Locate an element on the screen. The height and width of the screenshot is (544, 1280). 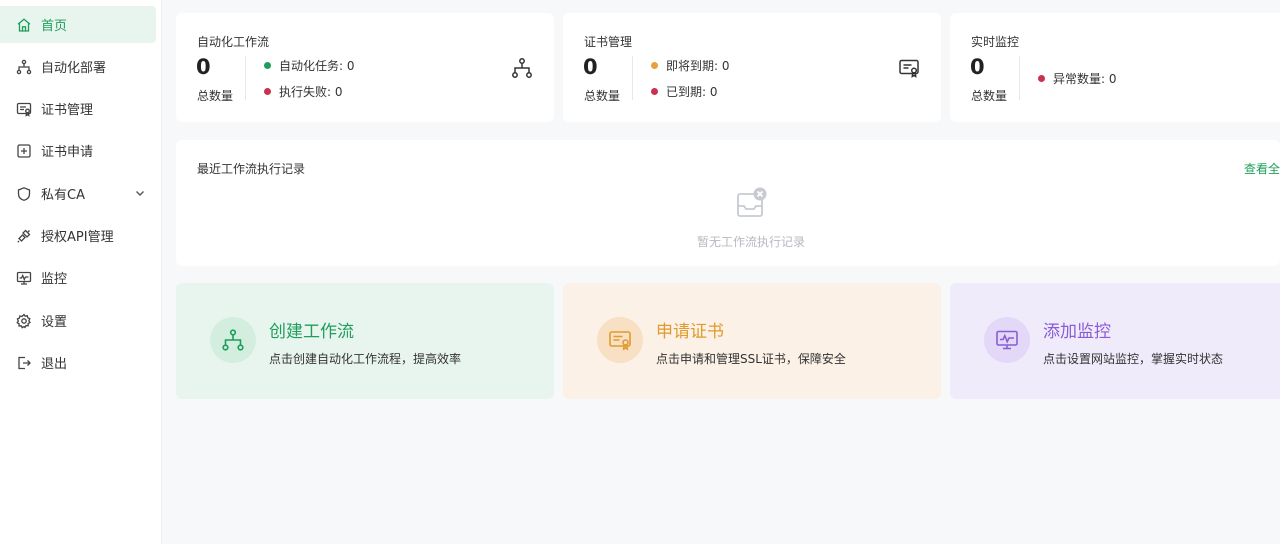
stat-card-monitor: 实时监控 0 总数量 异常数量: 0 is located at coordinates (1115, 67).